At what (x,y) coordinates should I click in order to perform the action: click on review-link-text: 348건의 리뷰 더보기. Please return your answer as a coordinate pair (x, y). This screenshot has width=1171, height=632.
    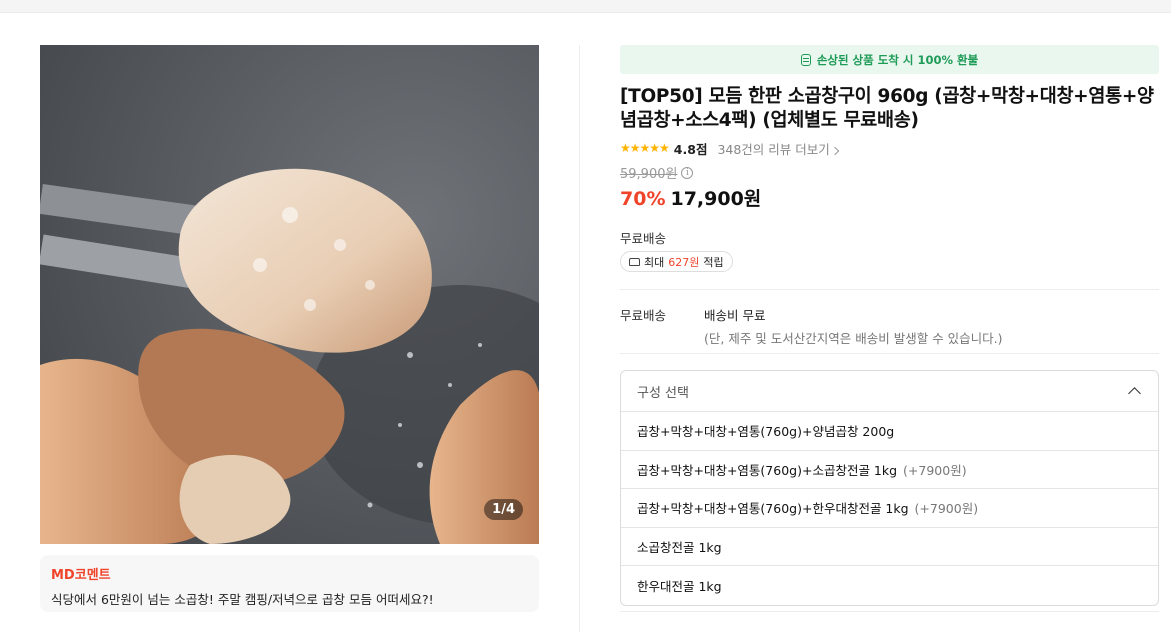
    Looking at the image, I should click on (773, 149).